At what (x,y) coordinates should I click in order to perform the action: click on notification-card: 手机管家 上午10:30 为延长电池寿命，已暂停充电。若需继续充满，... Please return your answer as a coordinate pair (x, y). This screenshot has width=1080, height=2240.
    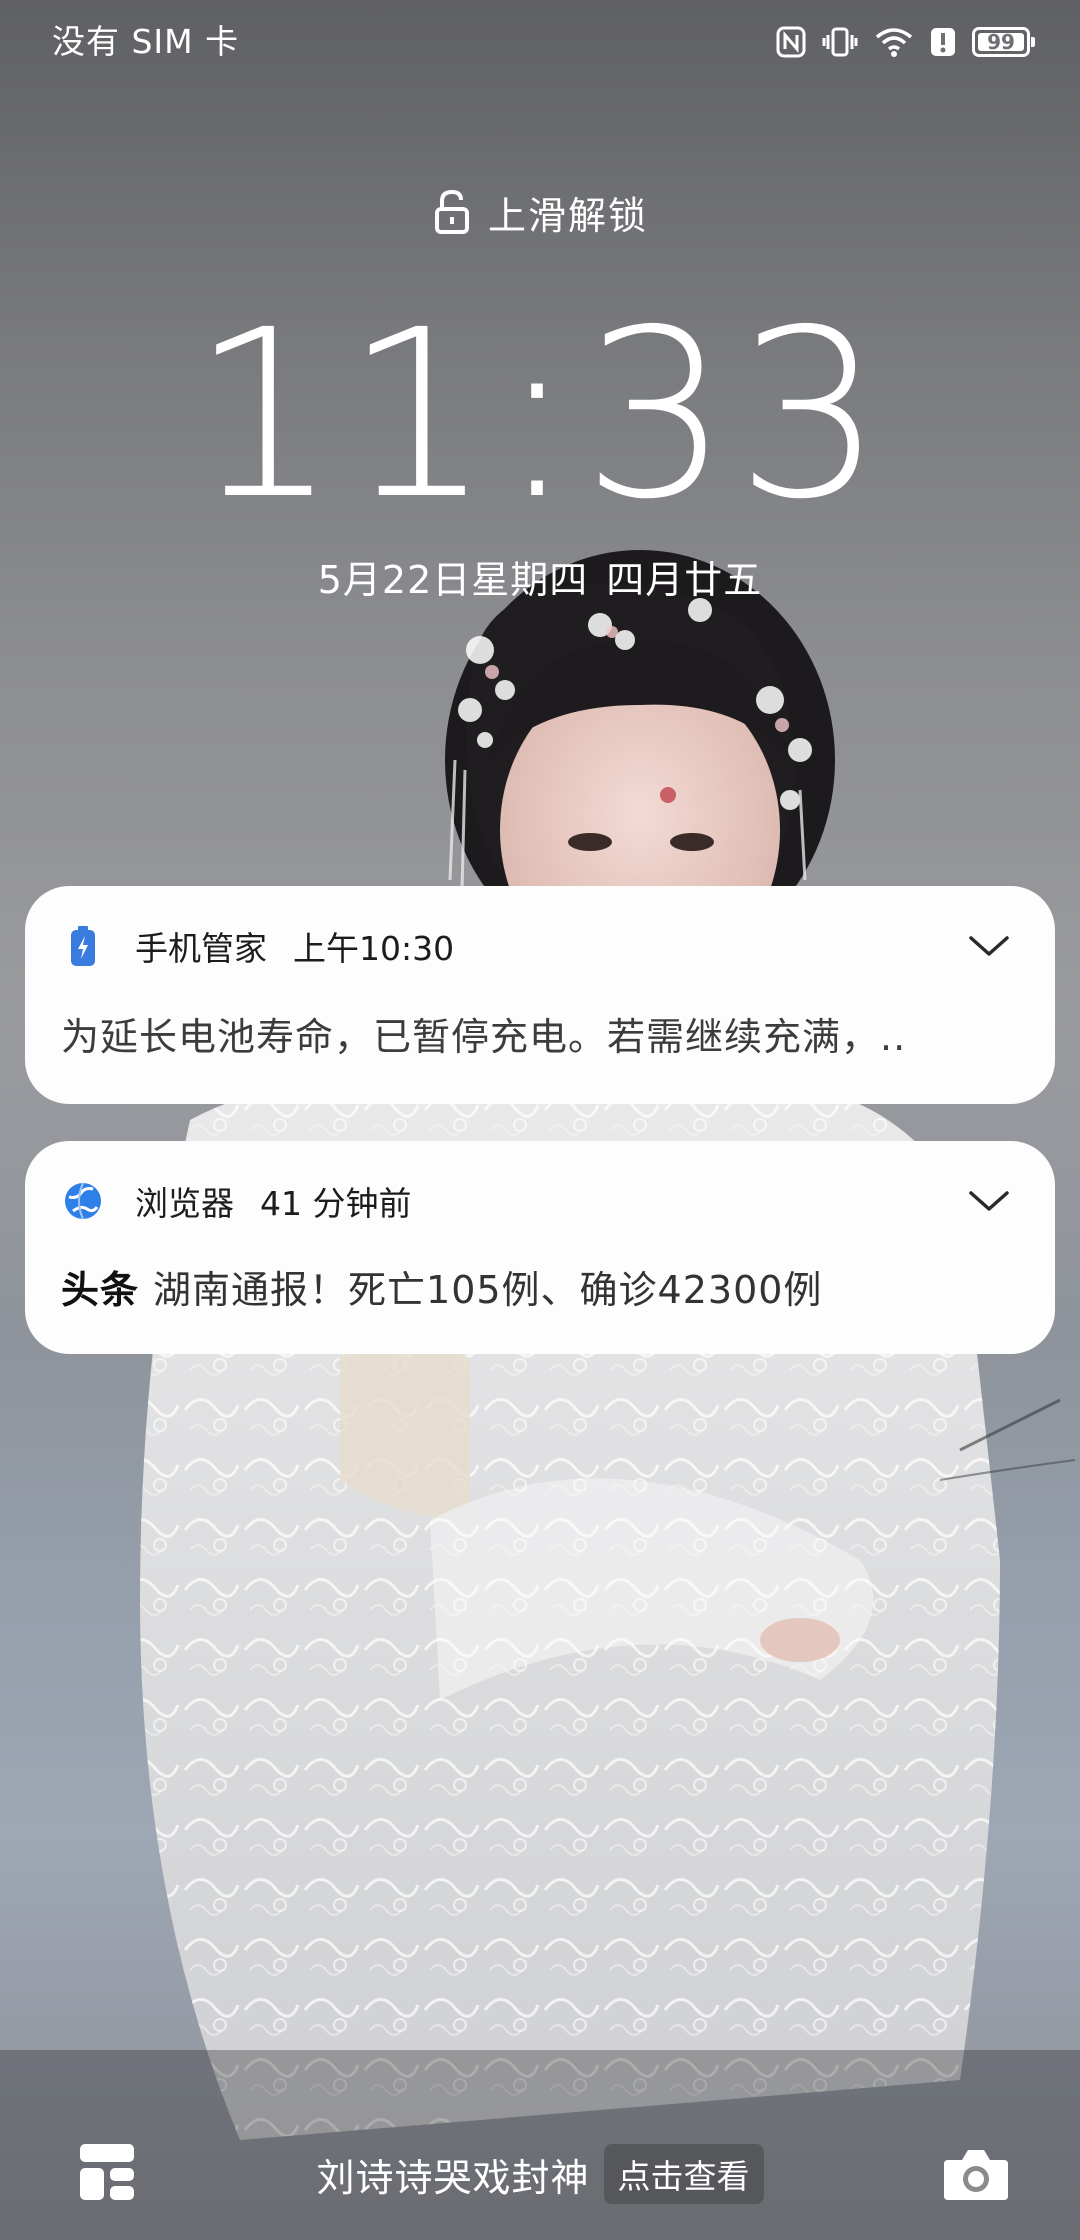
    Looking at the image, I should click on (540, 995).